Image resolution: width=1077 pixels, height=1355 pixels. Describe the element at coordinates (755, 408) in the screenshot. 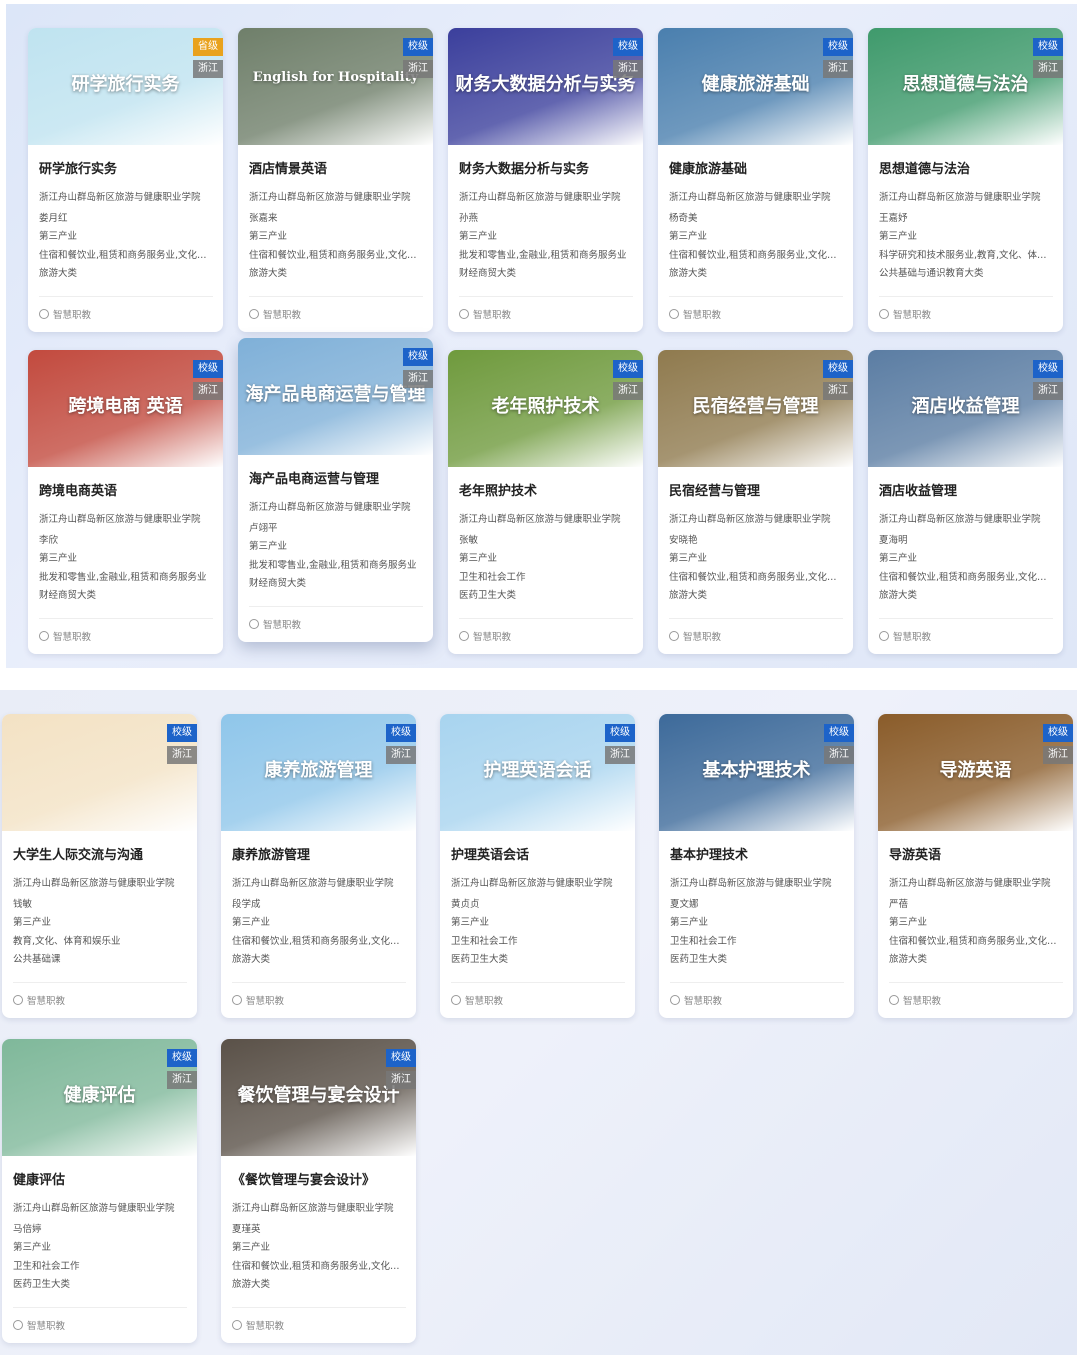

I see `course-thumbnail: 民宿经营与管理 校级 浙江` at that location.